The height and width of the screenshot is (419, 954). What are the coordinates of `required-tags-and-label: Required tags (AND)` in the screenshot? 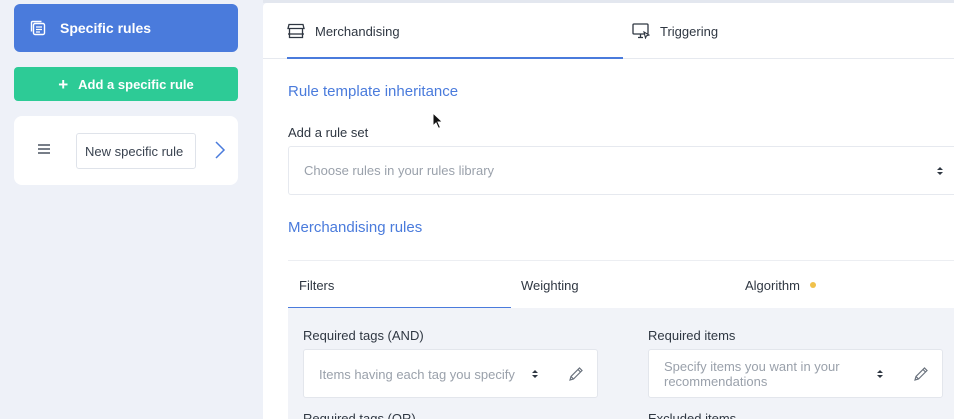 It's located at (363, 335).